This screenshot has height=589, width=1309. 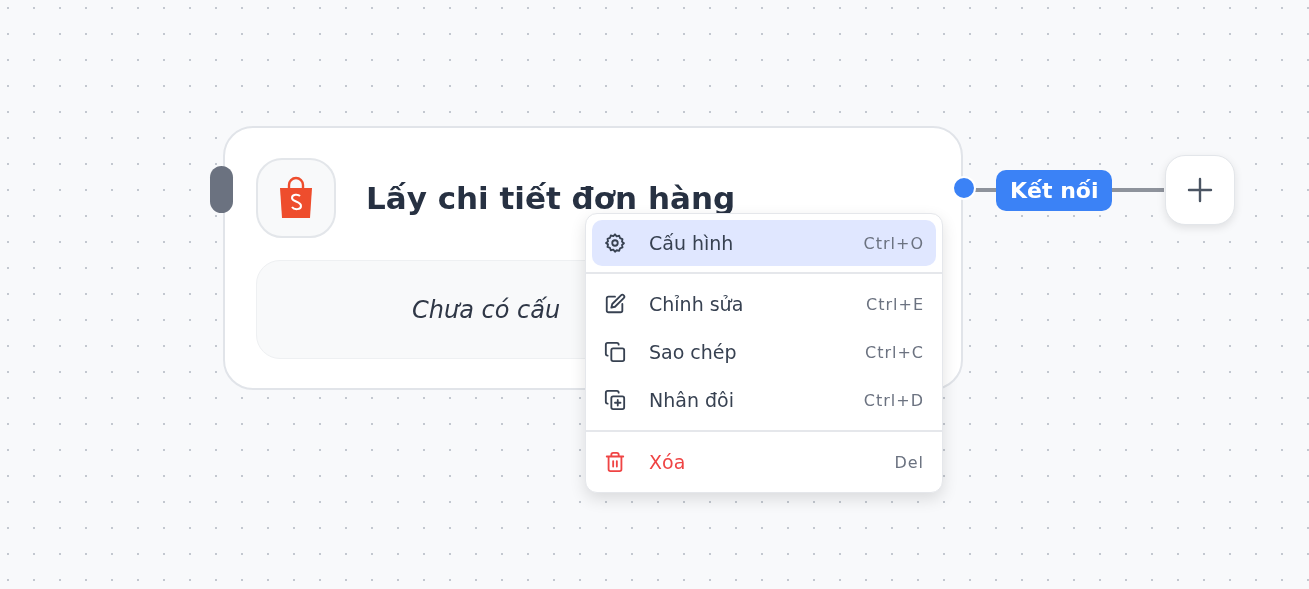 I want to click on settings-icon, so click(x=615, y=243).